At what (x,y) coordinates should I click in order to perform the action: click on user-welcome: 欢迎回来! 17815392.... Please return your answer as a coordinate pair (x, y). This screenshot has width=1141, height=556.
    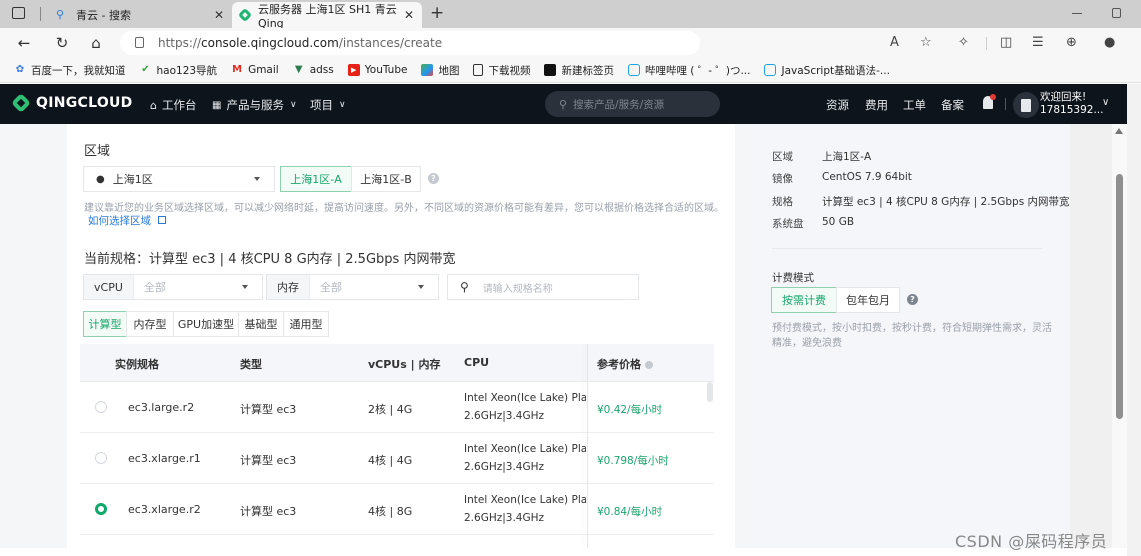
    Looking at the image, I should click on (1071, 104).